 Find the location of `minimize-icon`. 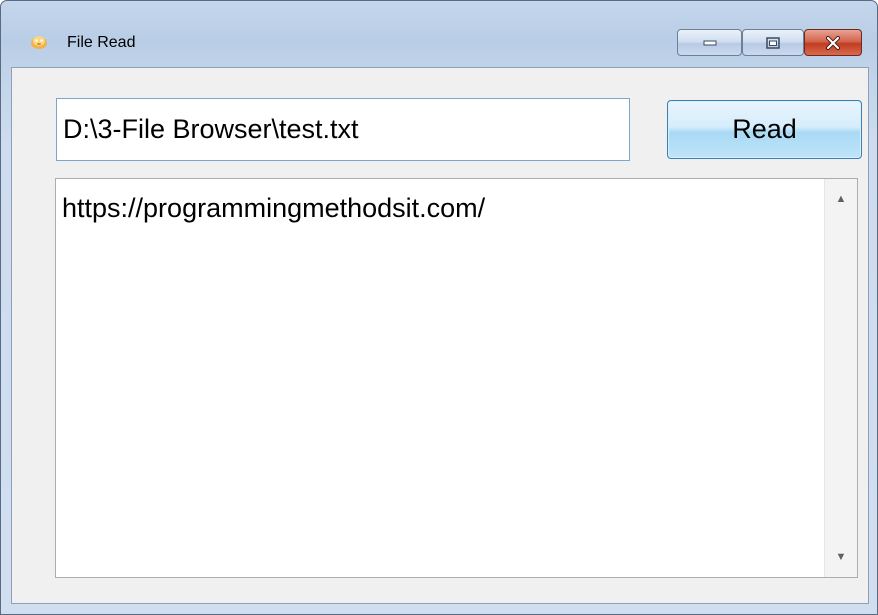

minimize-icon is located at coordinates (709, 42).